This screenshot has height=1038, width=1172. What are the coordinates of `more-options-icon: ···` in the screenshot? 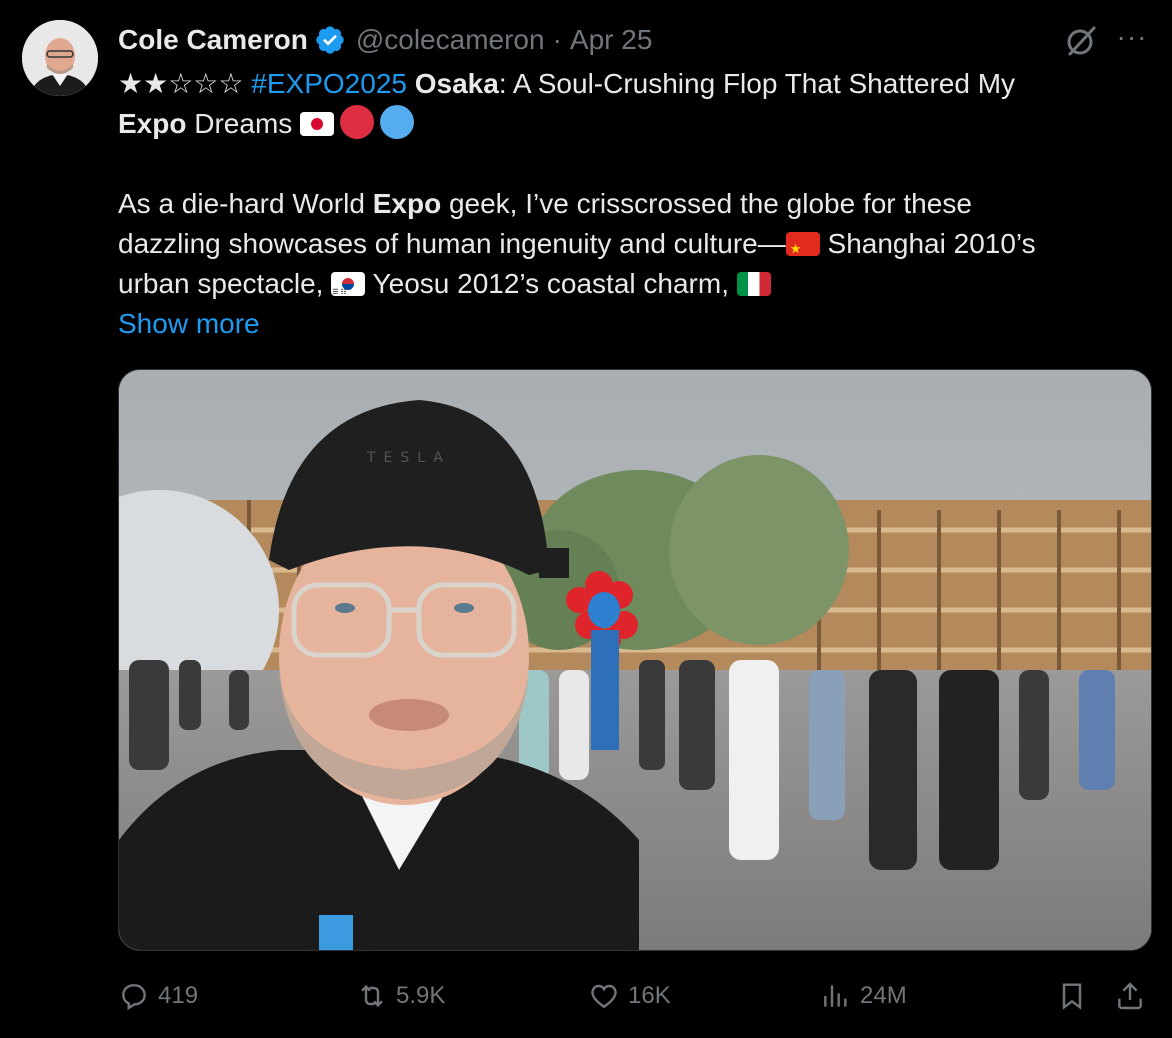 It's located at (1132, 39).